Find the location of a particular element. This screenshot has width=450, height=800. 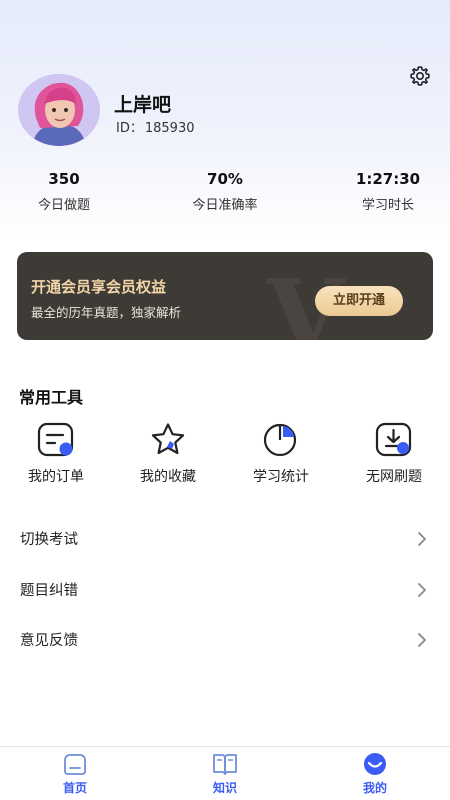

username: 上岸吧 is located at coordinates (143, 105).